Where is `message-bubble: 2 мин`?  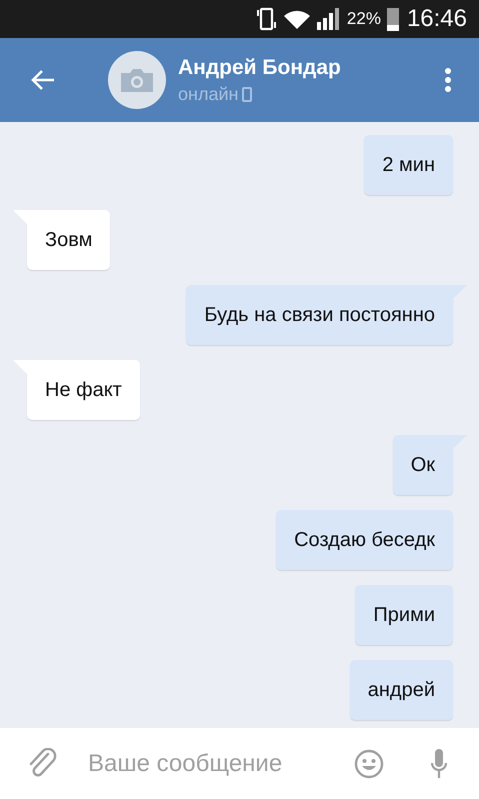 message-bubble: 2 мин is located at coordinates (408, 165).